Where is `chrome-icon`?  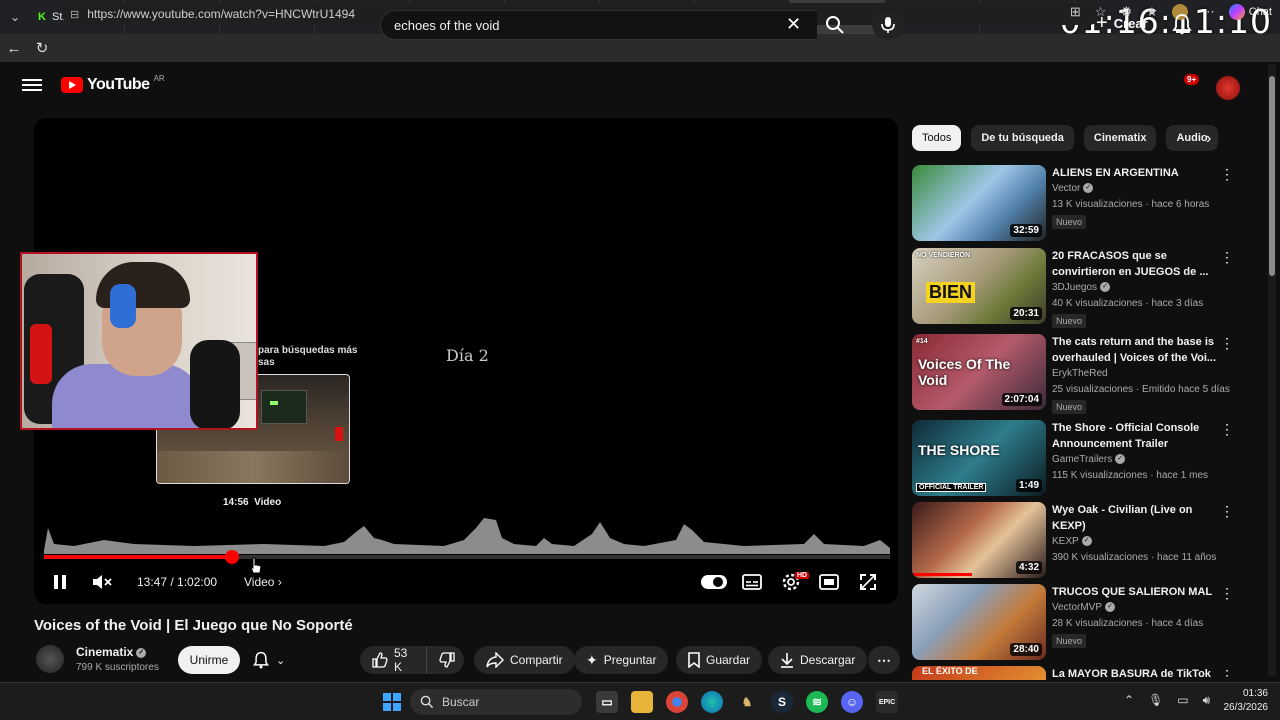
chrome-icon is located at coordinates (677, 702).